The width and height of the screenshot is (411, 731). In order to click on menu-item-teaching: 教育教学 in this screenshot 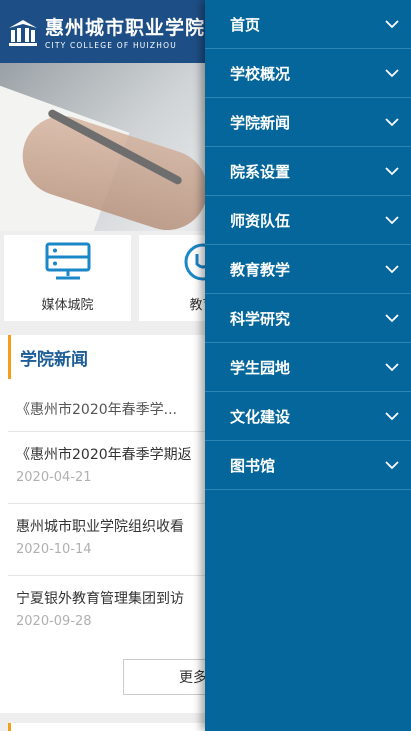, I will do `click(308, 269)`.